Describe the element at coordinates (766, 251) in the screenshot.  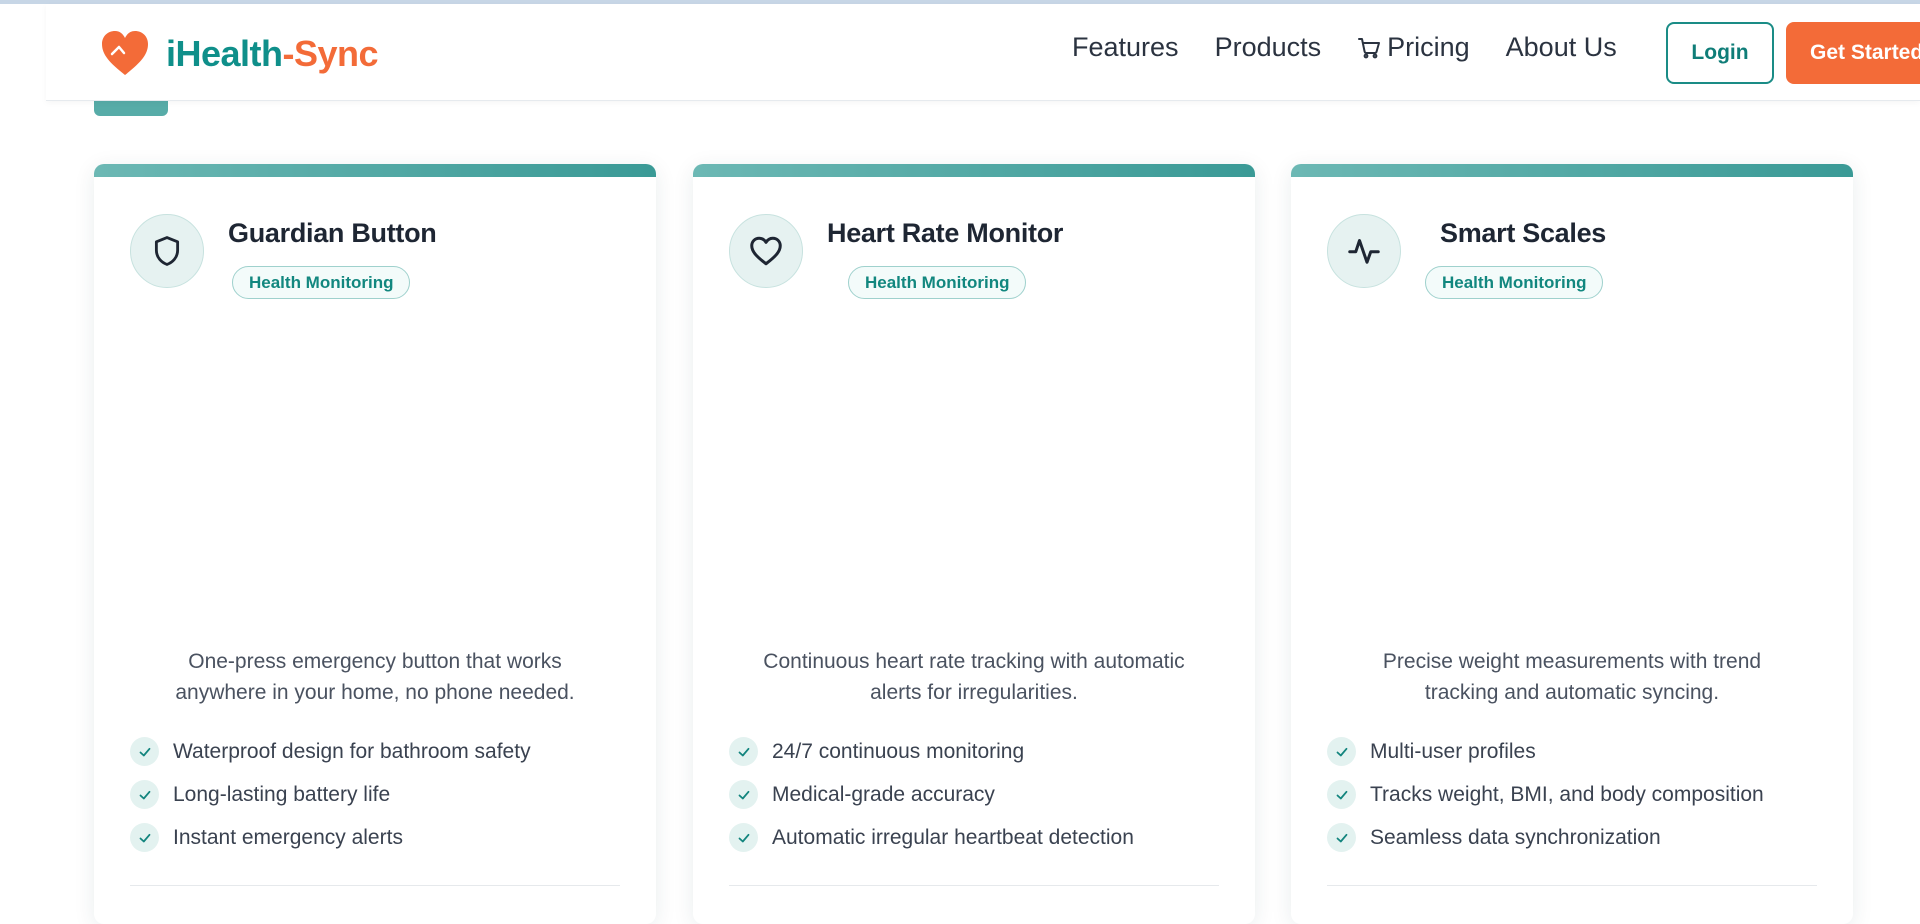
I see `heart-icon` at that location.